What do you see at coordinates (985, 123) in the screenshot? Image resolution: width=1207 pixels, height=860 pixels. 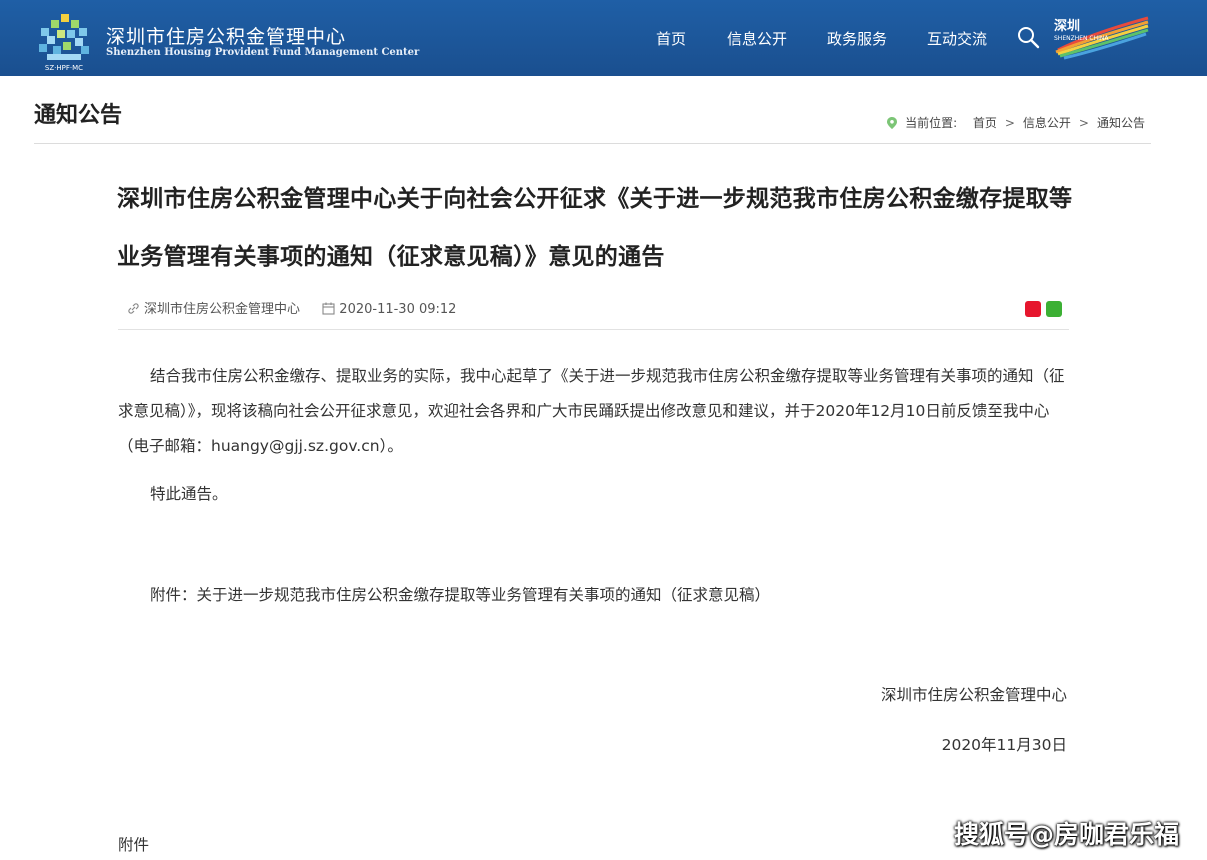 I see `breadcrumb-home: 首页` at bounding box center [985, 123].